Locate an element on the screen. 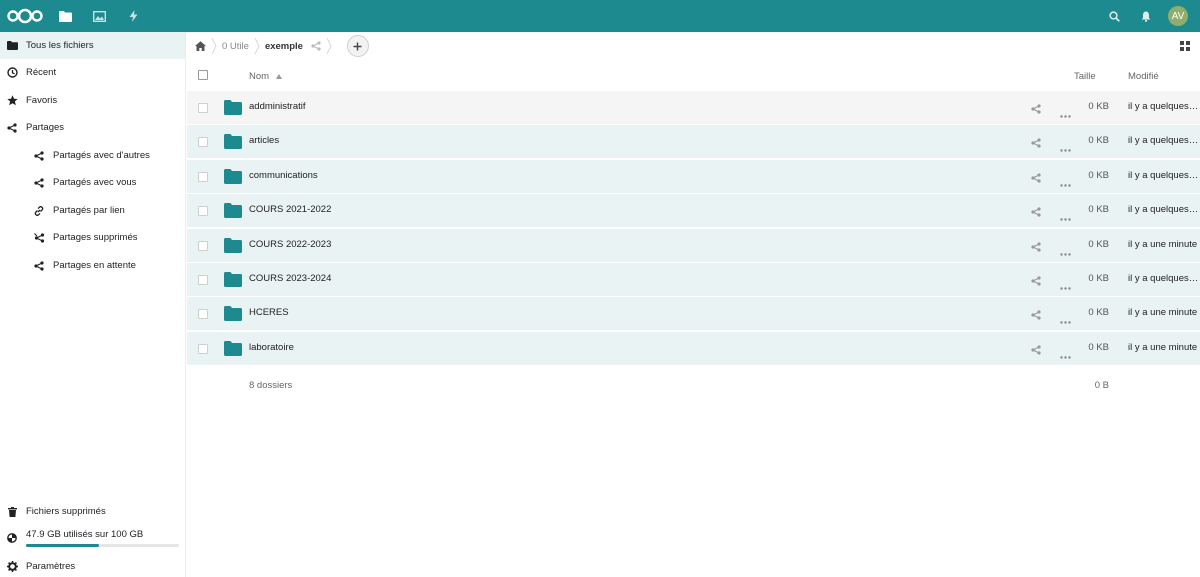 Image resolution: width=1200 pixels, height=577 pixels. nav-shares: Partages is located at coordinates (92, 127).